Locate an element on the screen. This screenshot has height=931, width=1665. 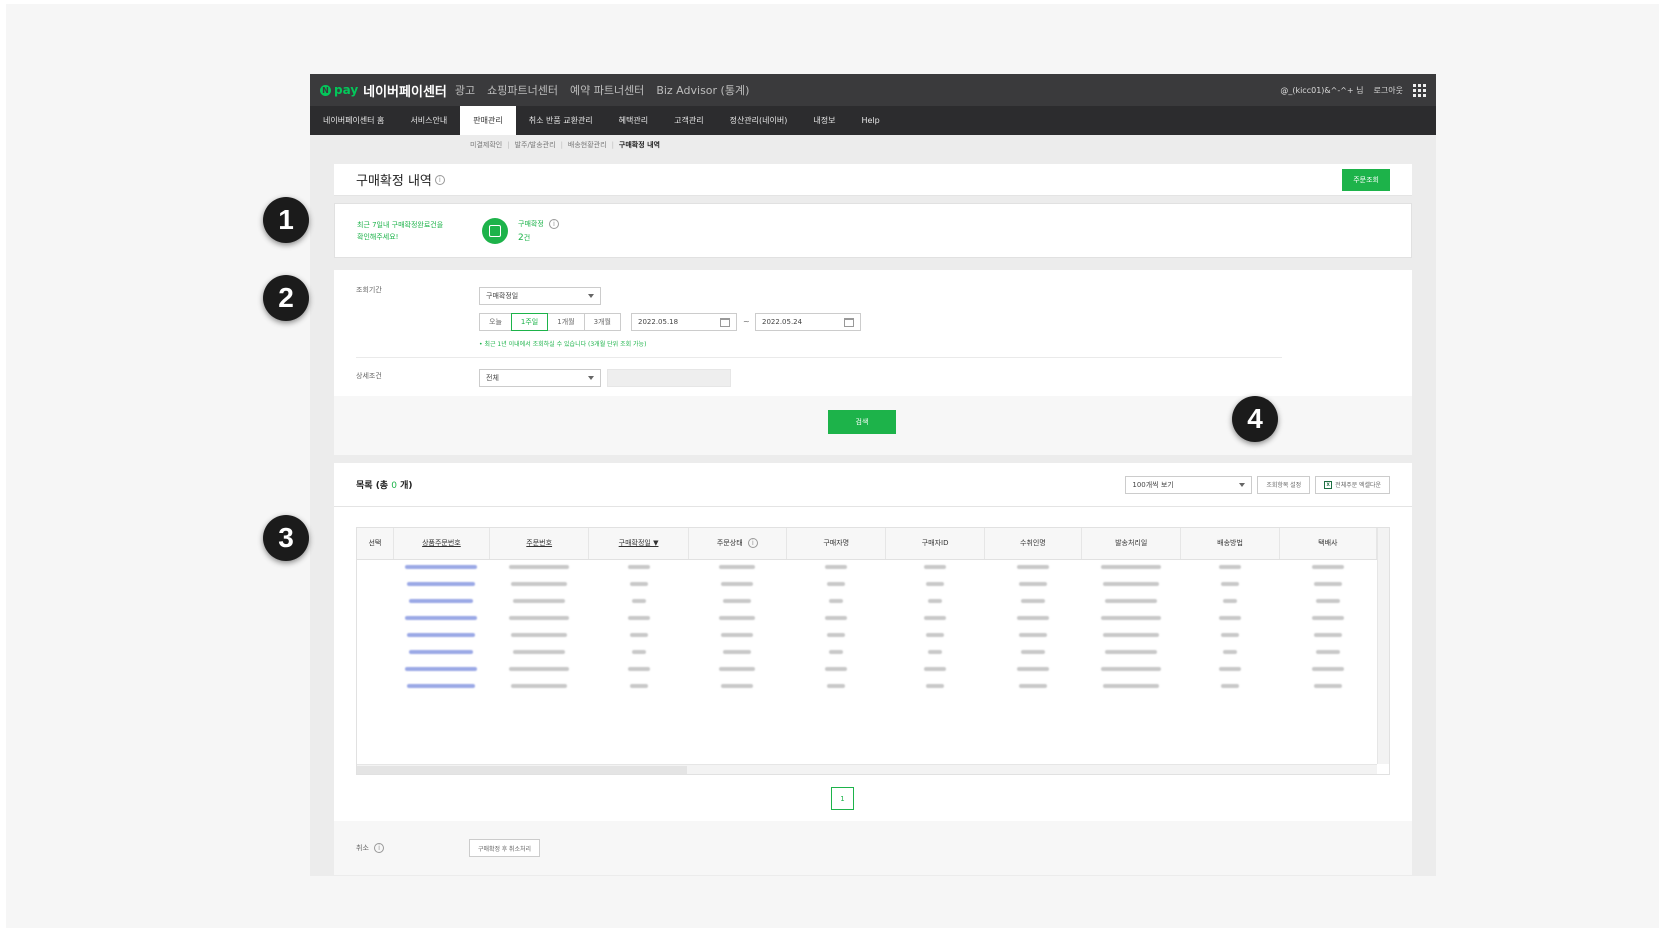
user-name: @_(kicc01)&^-^+ 님 is located at coordinates (1321, 90).